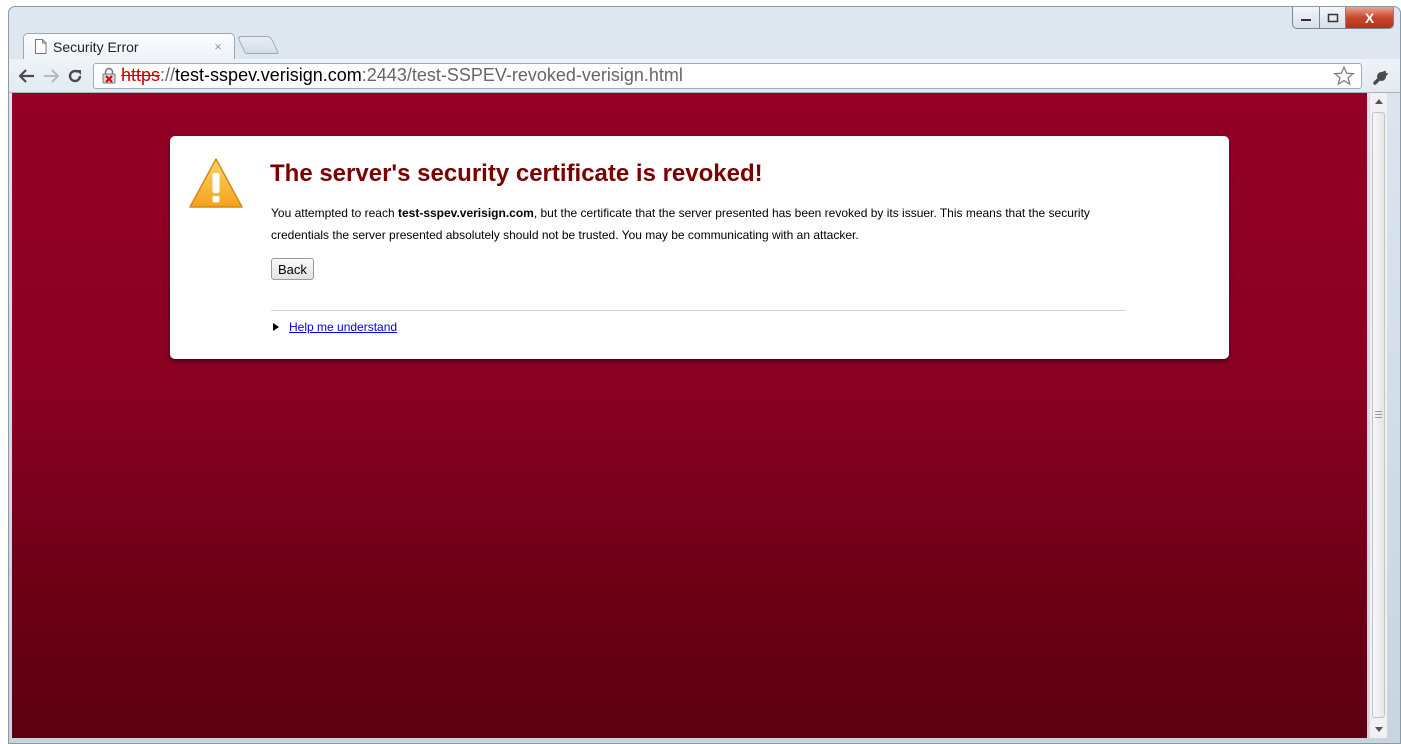  I want to click on back-button: Back, so click(292, 269).